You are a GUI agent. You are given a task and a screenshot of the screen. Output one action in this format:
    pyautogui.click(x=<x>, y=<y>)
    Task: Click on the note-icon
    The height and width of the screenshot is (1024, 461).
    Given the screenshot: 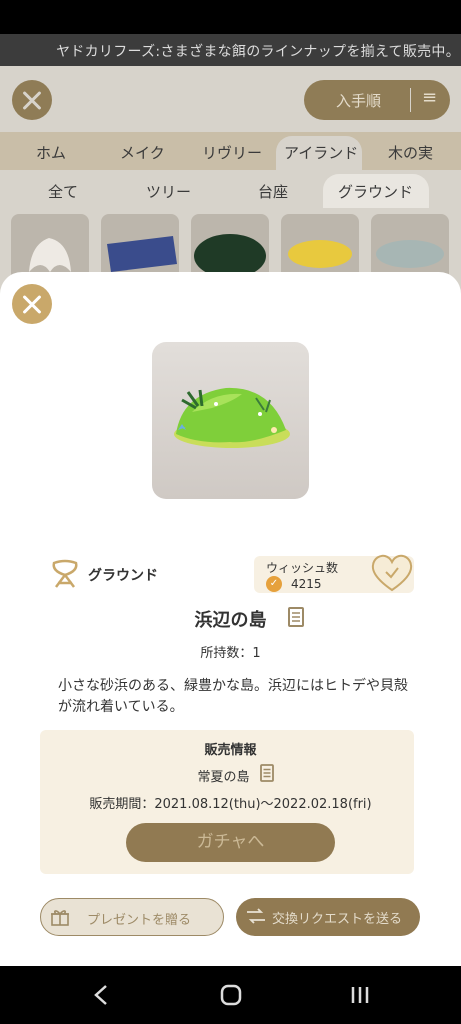 What is the action you would take?
    pyautogui.click(x=296, y=617)
    